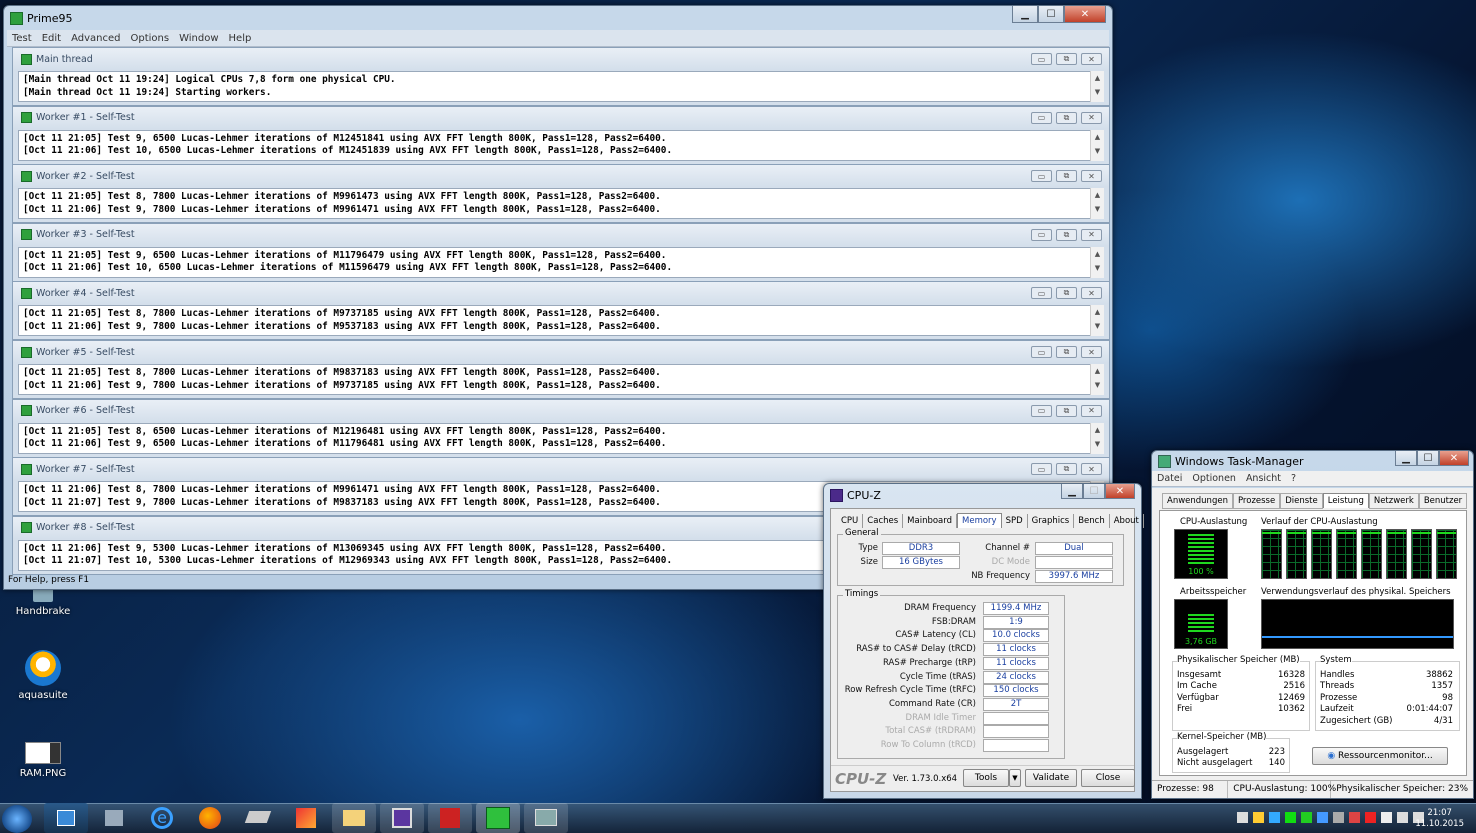  I want to click on taskbar-app2-button, so click(306, 818).